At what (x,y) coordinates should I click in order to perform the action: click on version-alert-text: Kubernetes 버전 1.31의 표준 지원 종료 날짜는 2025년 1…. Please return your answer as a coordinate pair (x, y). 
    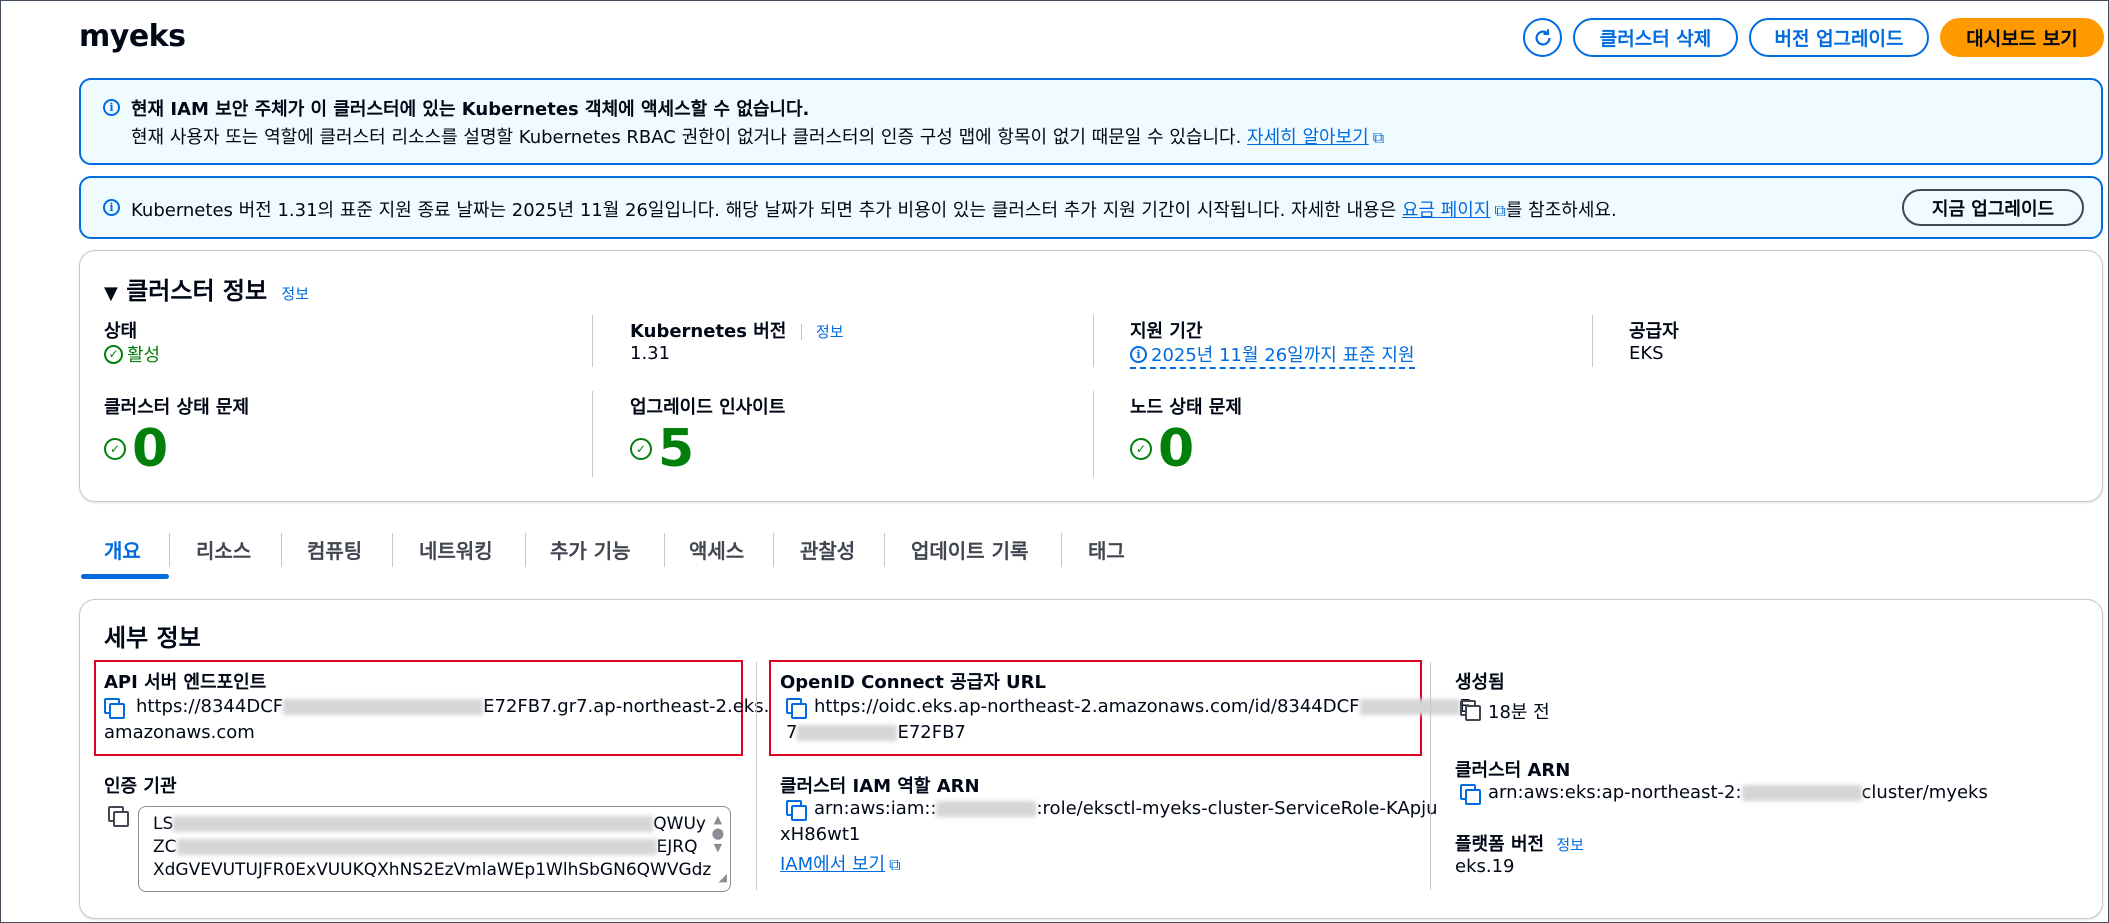
    Looking at the image, I should click on (874, 210).